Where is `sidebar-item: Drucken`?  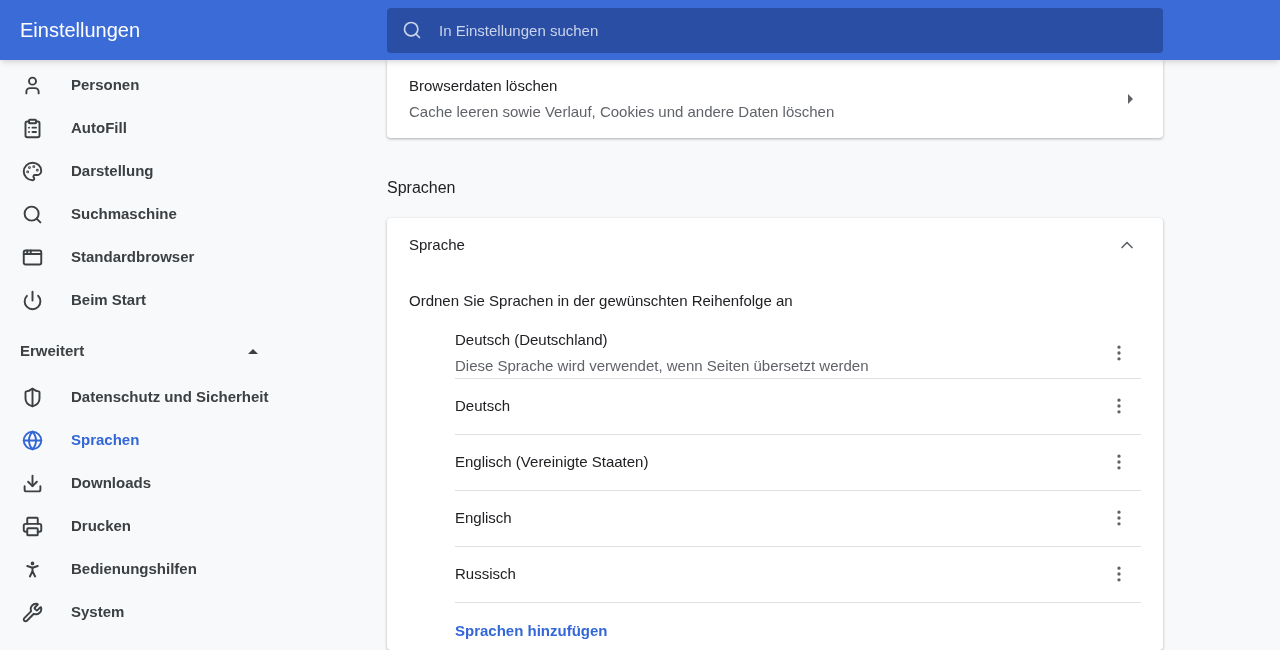
sidebar-item: Drucken is located at coordinates (193, 526).